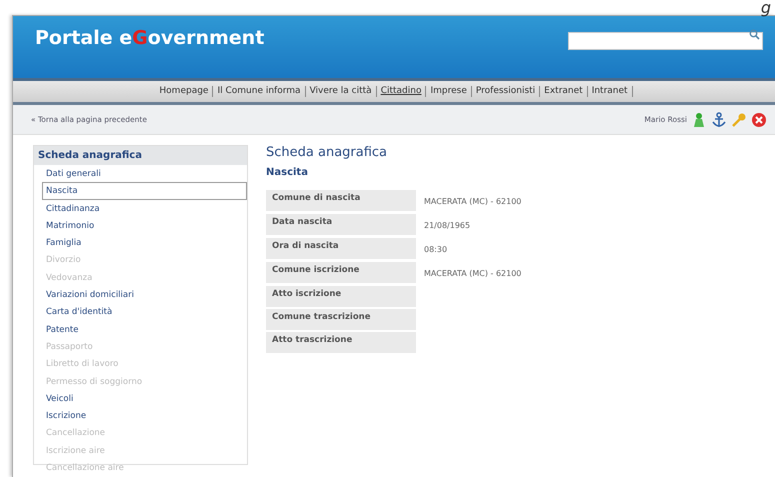 The image size is (775, 477). What do you see at coordinates (435, 250) in the screenshot?
I see `field-value: 08:30` at bounding box center [435, 250].